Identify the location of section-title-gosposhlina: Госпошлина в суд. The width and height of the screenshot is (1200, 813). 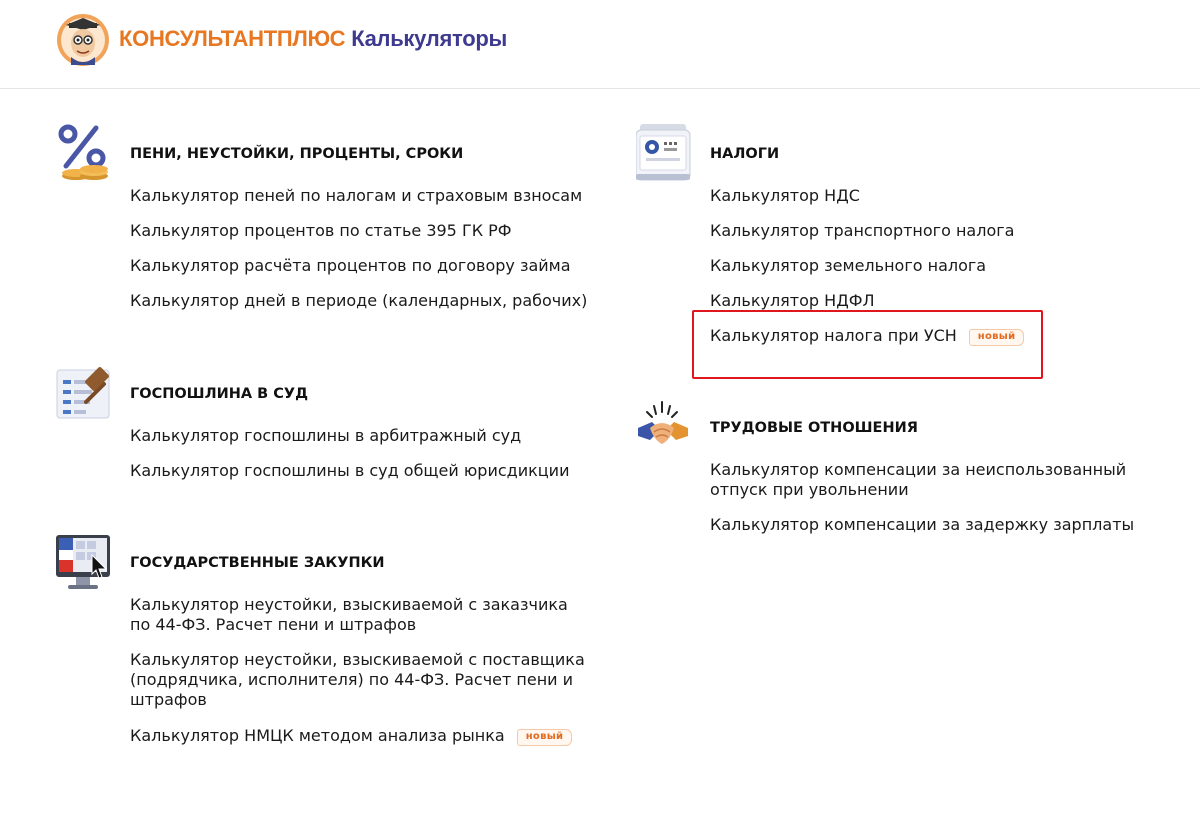
(219, 394).